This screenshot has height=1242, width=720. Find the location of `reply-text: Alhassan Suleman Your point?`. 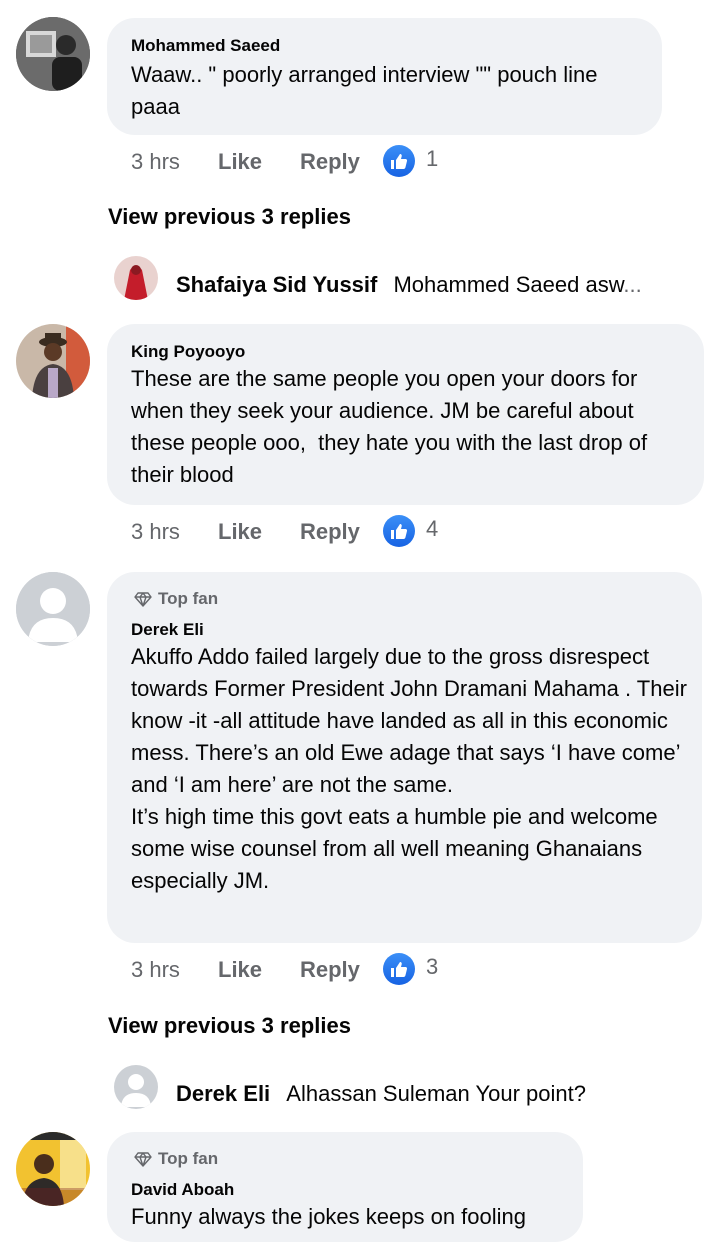

reply-text: Alhassan Suleman Your point? is located at coordinates (436, 1093).